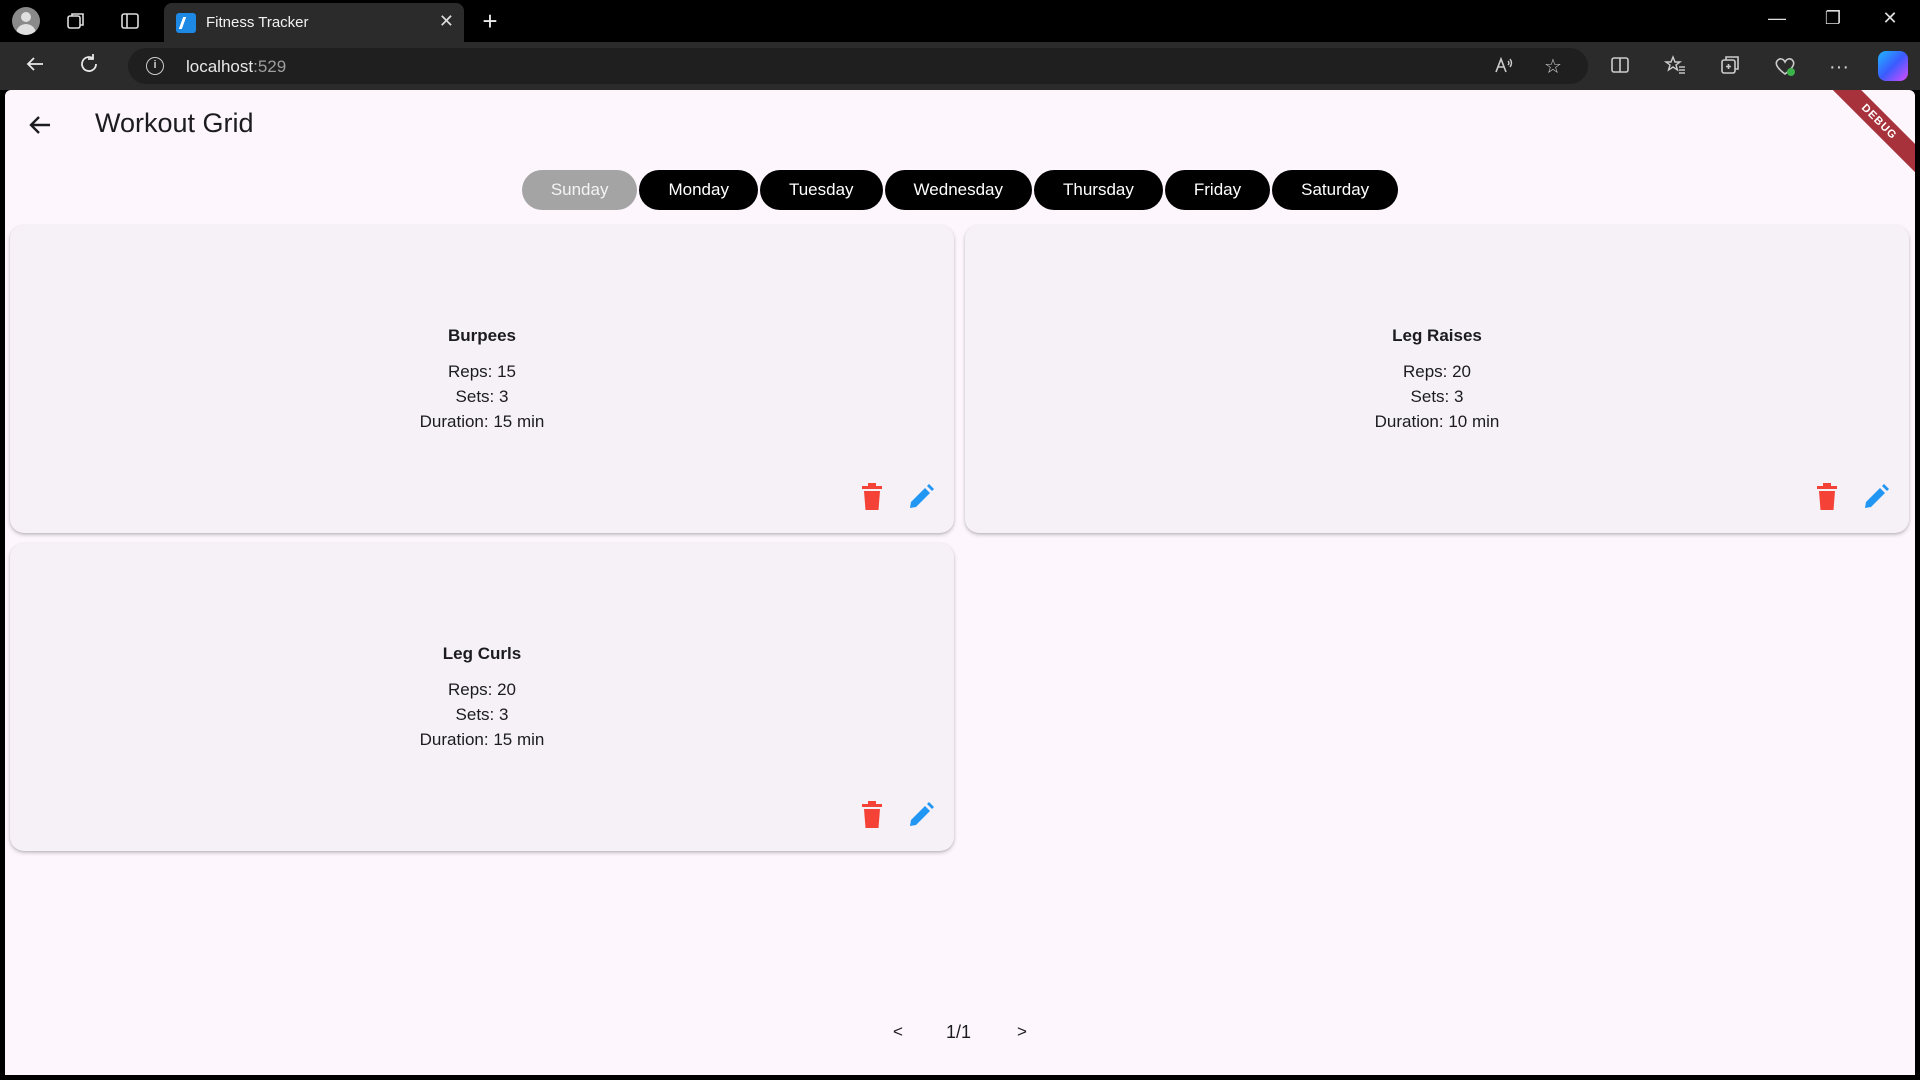 The height and width of the screenshot is (1080, 1920). What do you see at coordinates (35, 66) in the screenshot?
I see `back-nav-icon` at bounding box center [35, 66].